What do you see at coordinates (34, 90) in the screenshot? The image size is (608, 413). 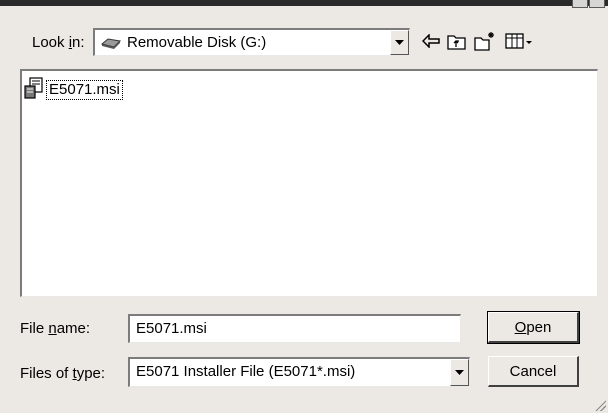 I see `msi-installer-icon` at bounding box center [34, 90].